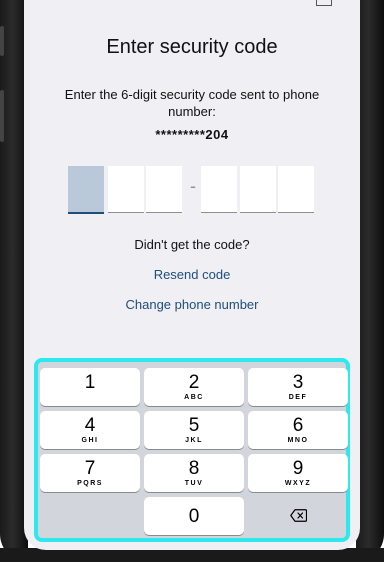 This screenshot has width=384, height=562. I want to click on key-5: 5 JKL, so click(194, 430).